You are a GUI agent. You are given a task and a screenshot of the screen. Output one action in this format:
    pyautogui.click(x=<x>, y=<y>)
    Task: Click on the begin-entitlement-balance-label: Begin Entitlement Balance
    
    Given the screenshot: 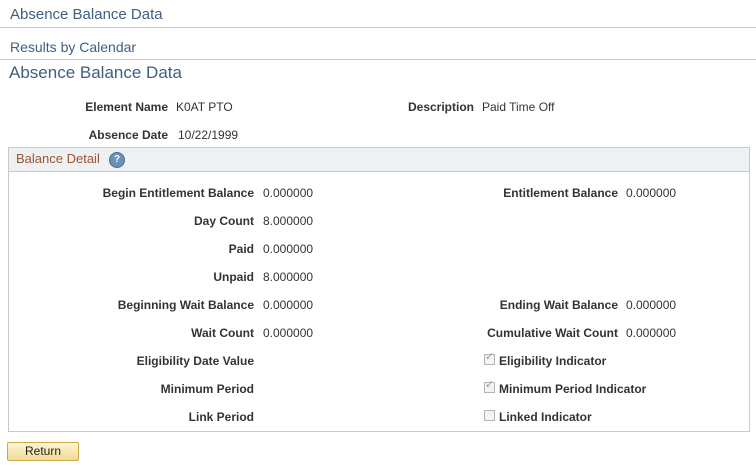 What is the action you would take?
    pyautogui.click(x=178, y=193)
    